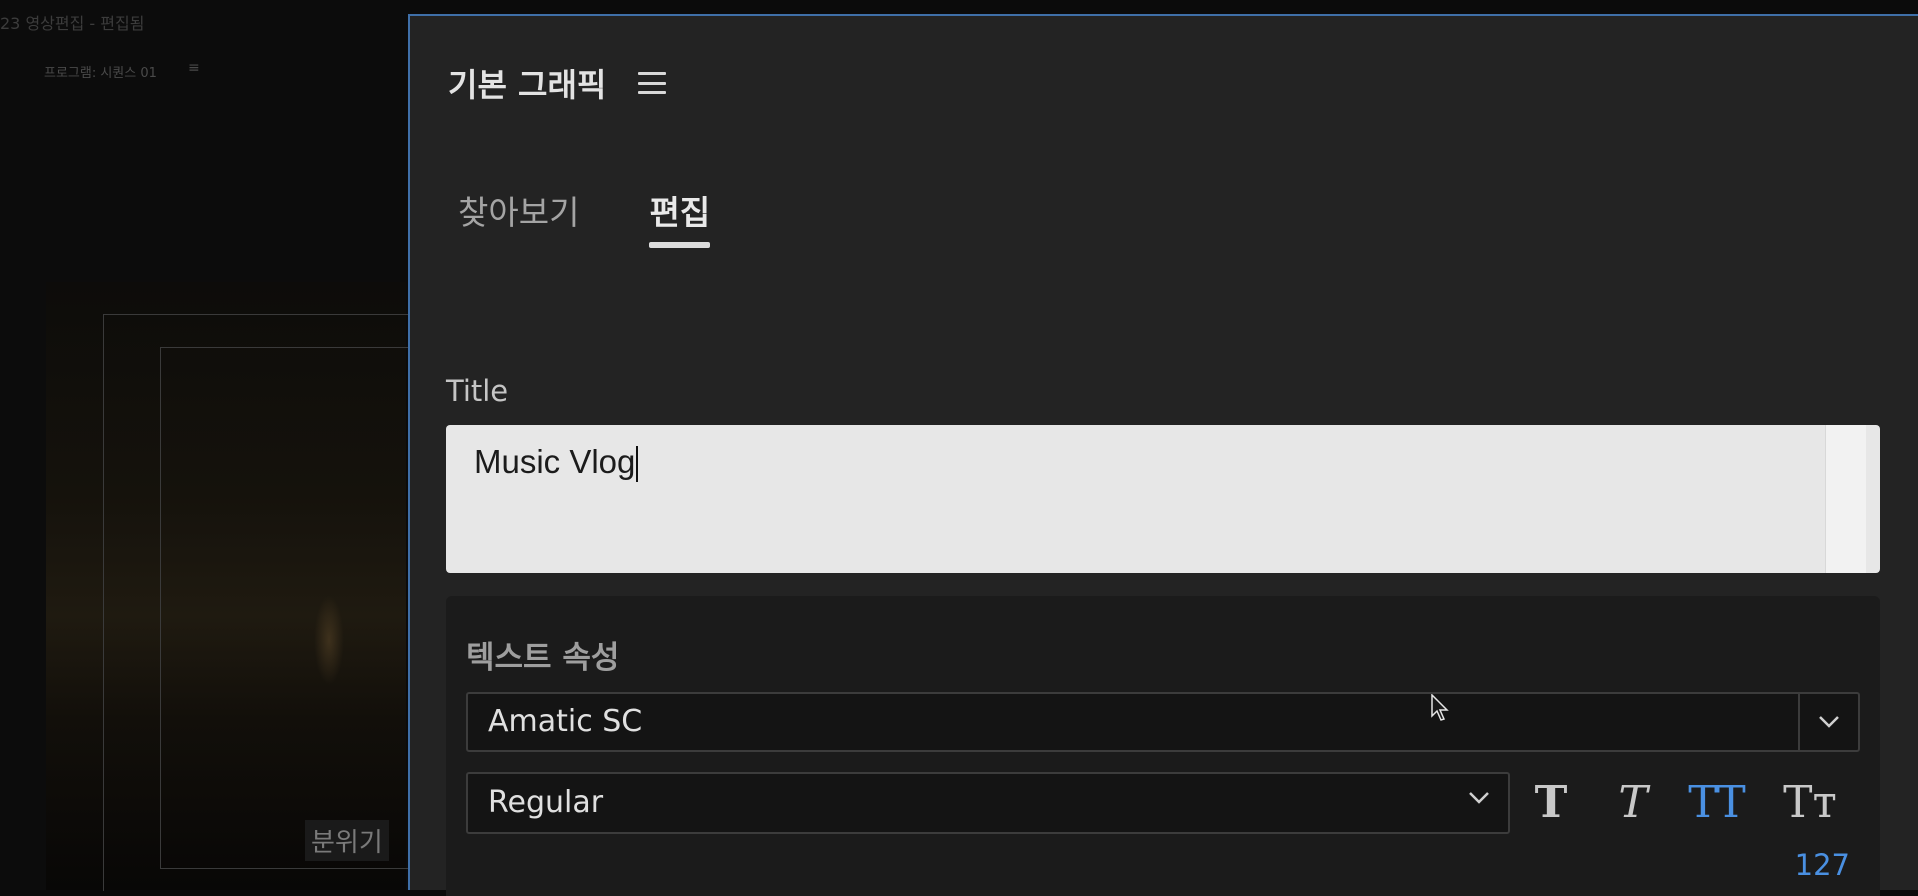 Image resolution: width=1918 pixels, height=896 pixels. Describe the element at coordinates (555, 461) in the screenshot. I see `title-text-value: Music Vlog` at that location.